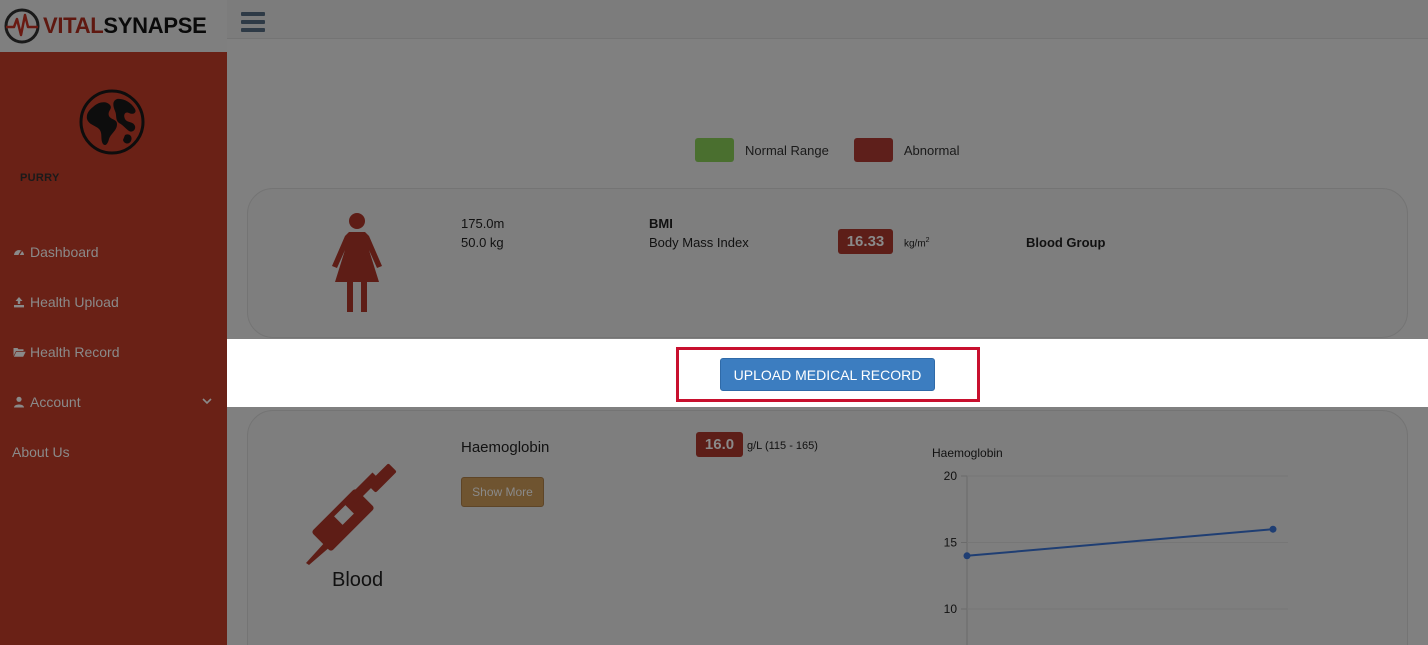 The image size is (1428, 645). Describe the element at coordinates (839, 150) in the screenshot. I see `legend: Normal Range Abnormal` at that location.